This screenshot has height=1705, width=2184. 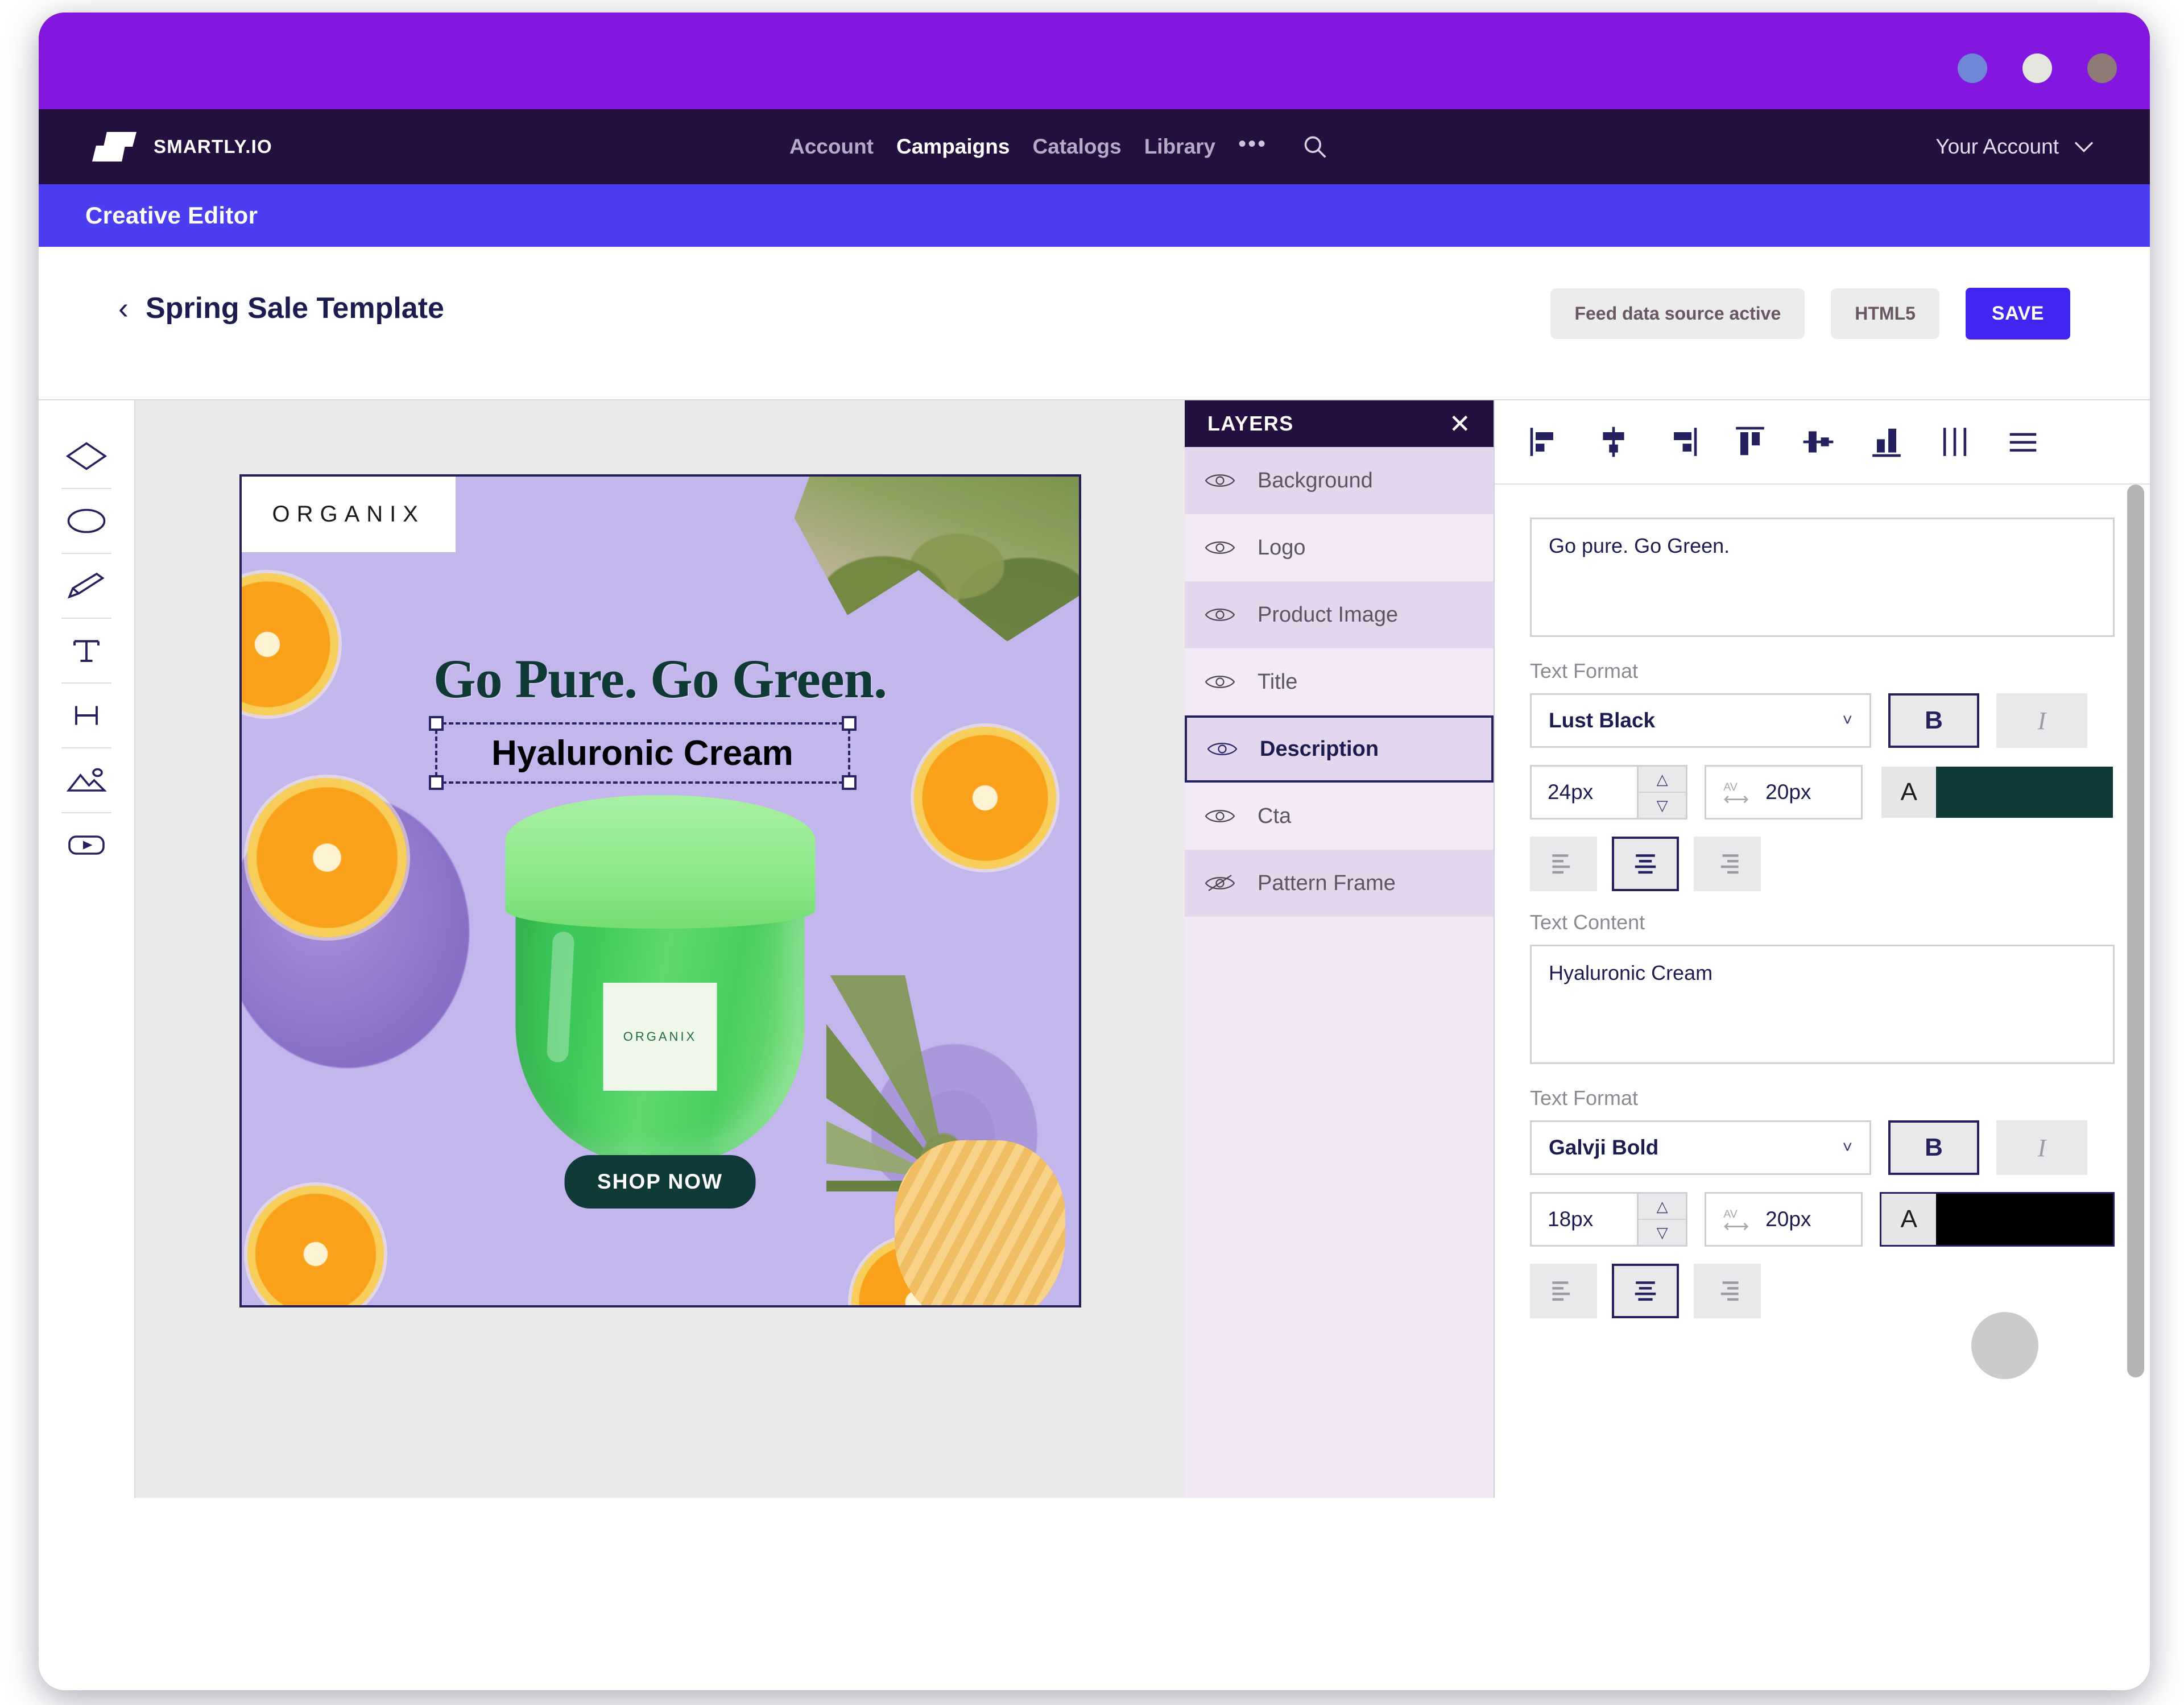 What do you see at coordinates (87, 949) in the screenshot?
I see `tool-rail` at bounding box center [87, 949].